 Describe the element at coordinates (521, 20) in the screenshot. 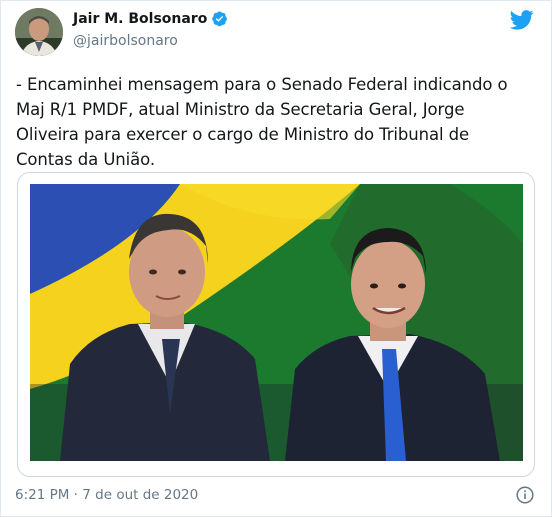

I see `twitter-bird-icon` at that location.